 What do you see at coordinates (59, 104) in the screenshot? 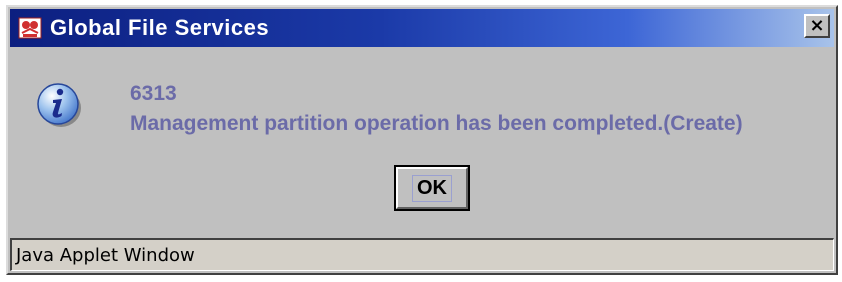
I see `information-icon` at bounding box center [59, 104].